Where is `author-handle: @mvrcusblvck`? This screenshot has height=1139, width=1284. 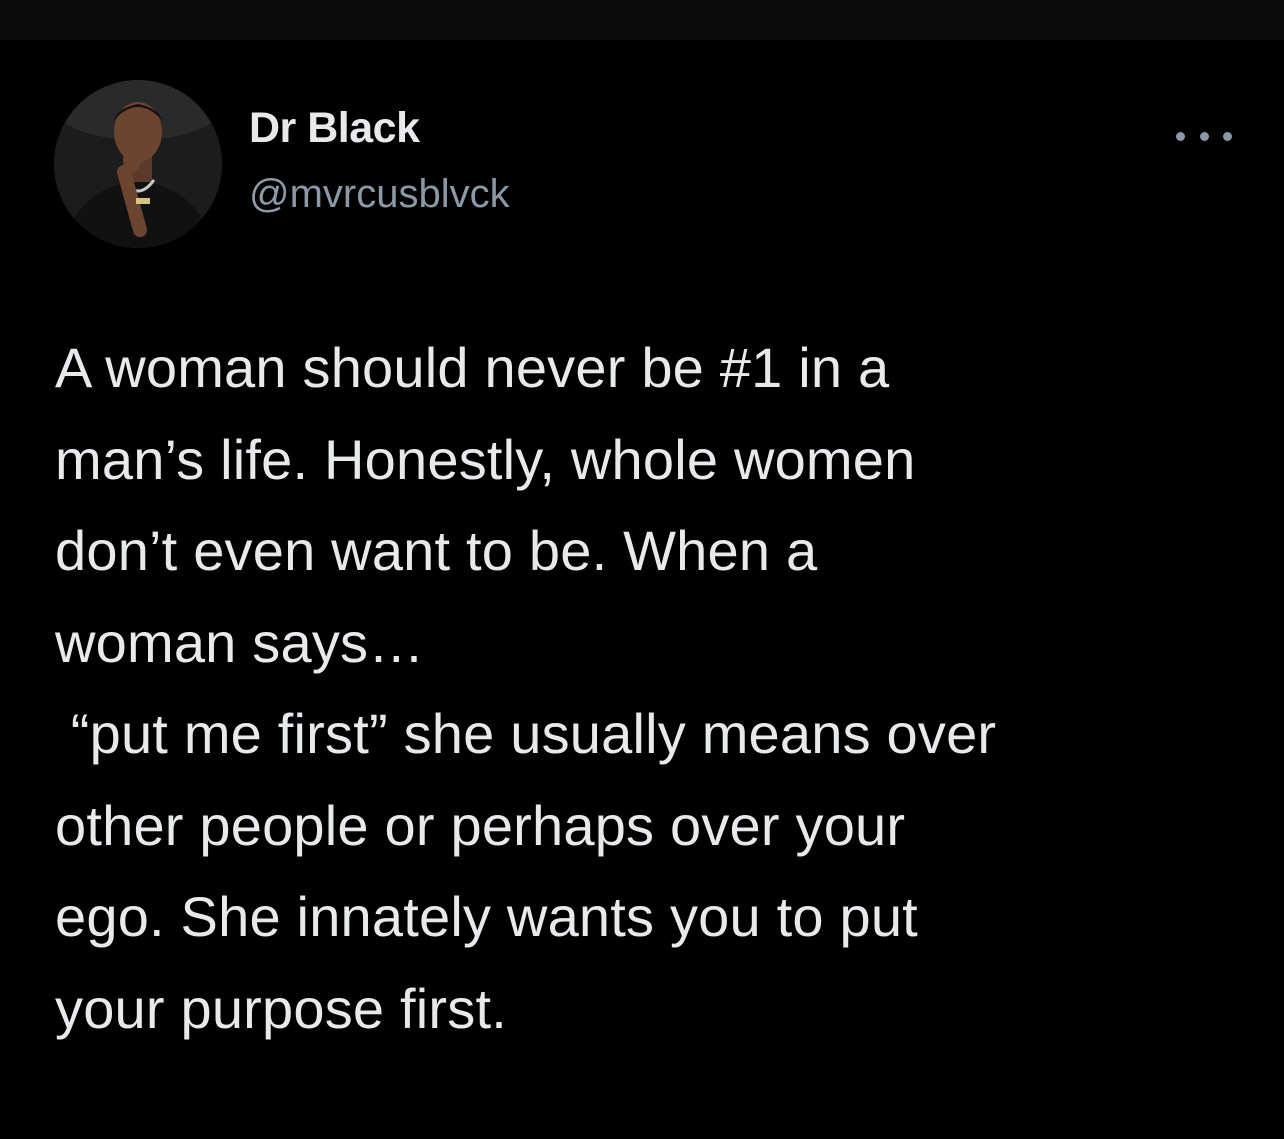
author-handle: @mvrcusblvck is located at coordinates (379, 194).